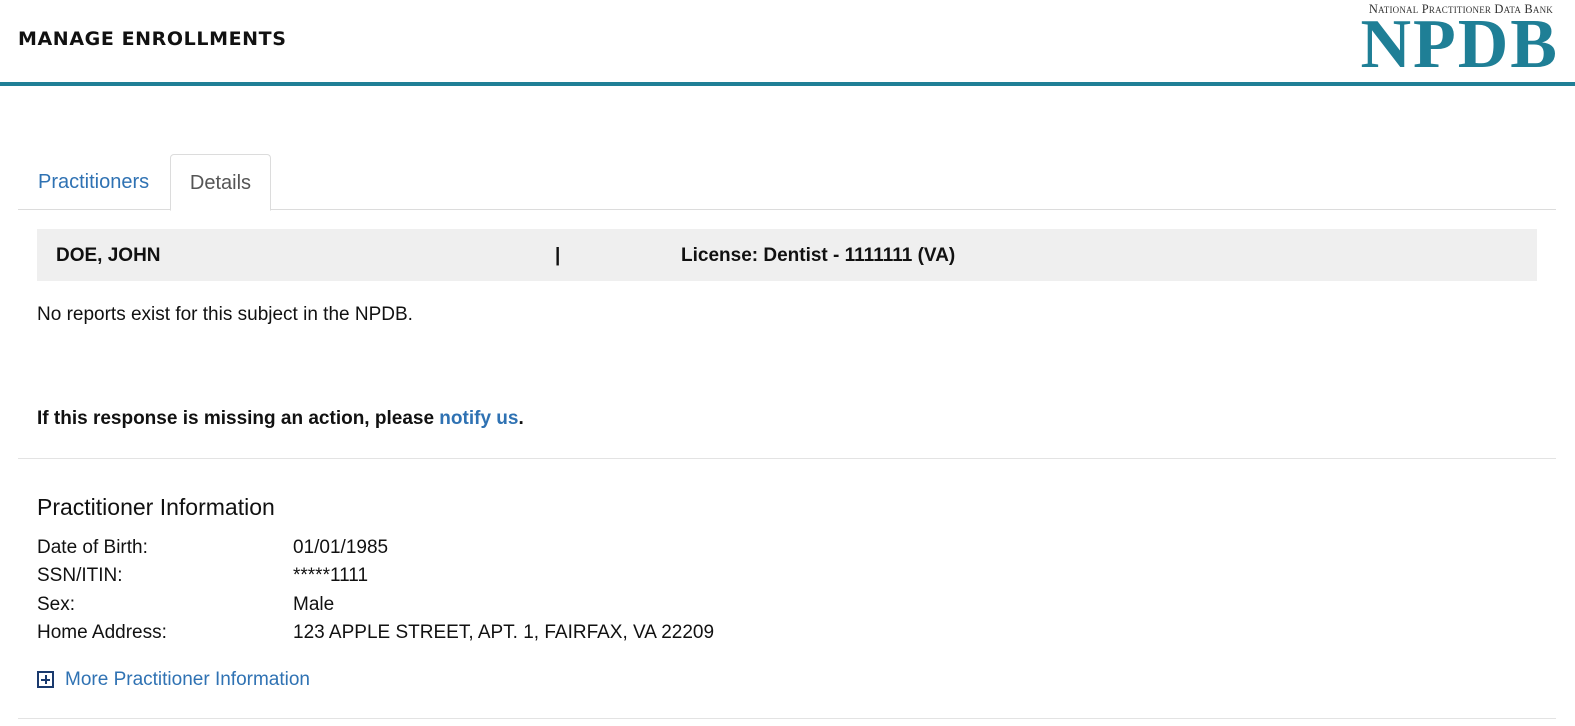 This screenshot has height=726, width=1575. Describe the element at coordinates (487, 607) in the screenshot. I see `info-row-sex: Sex: Male` at that location.